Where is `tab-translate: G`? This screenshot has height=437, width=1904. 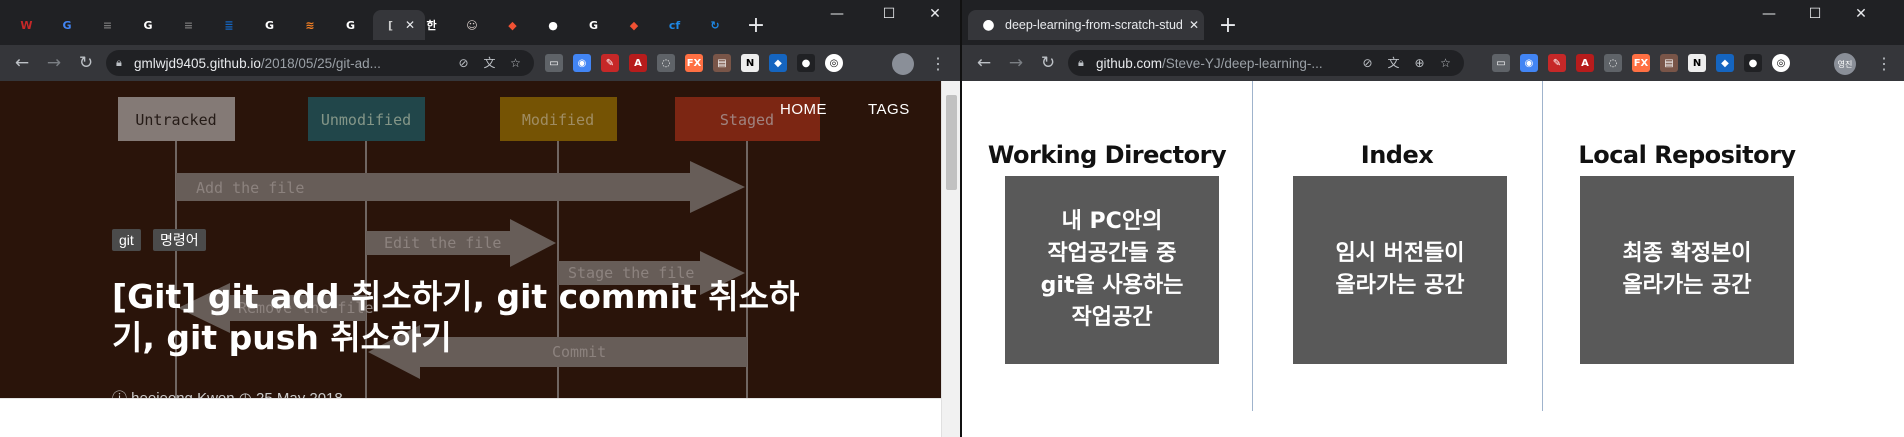 tab-translate: G is located at coordinates (67, 25).